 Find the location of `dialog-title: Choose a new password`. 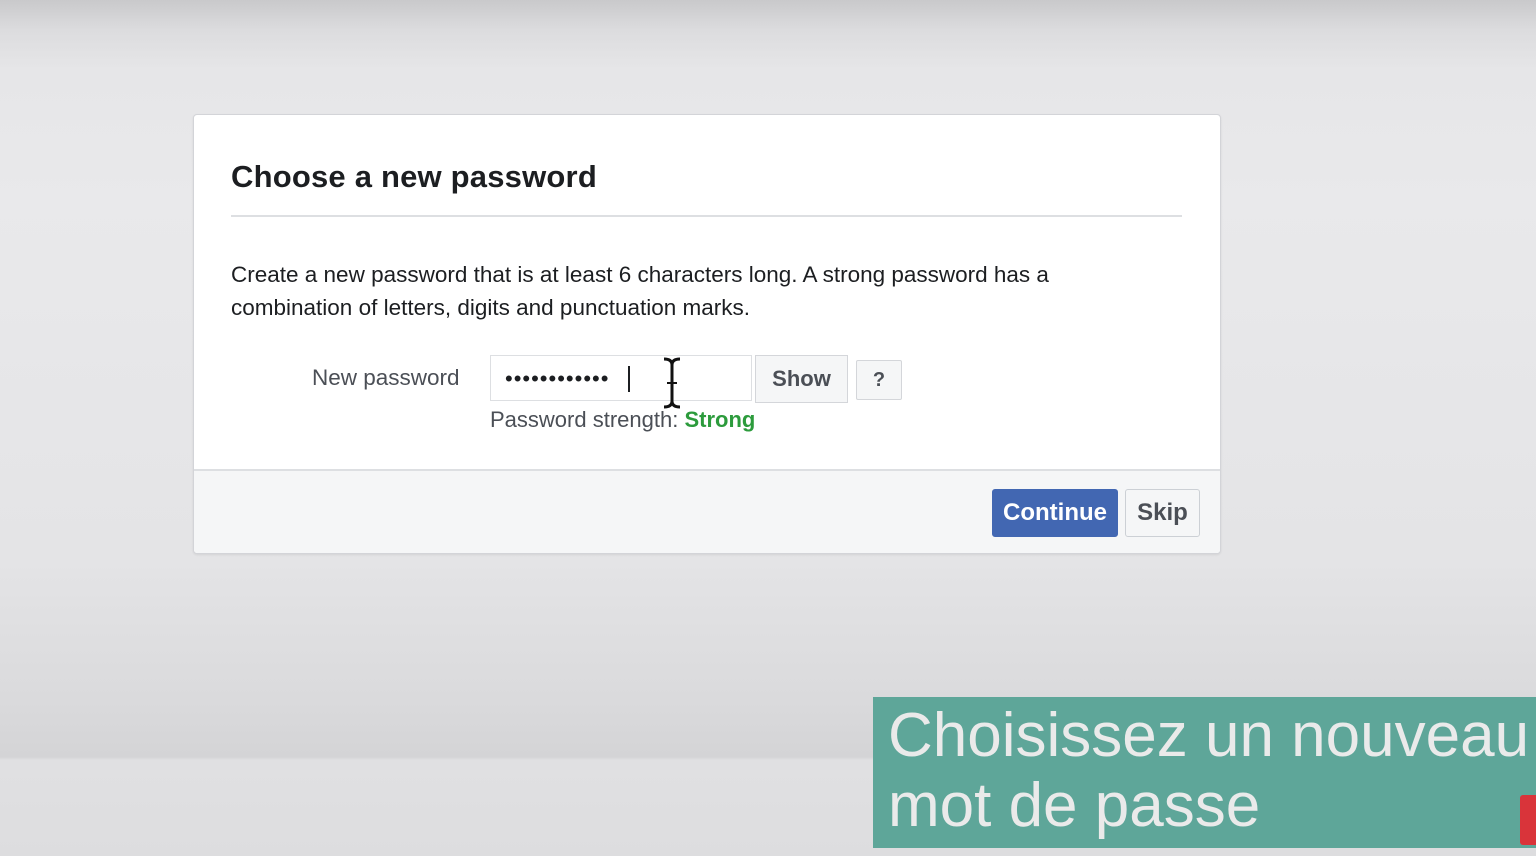

dialog-title: Choose a new password is located at coordinates (414, 176).